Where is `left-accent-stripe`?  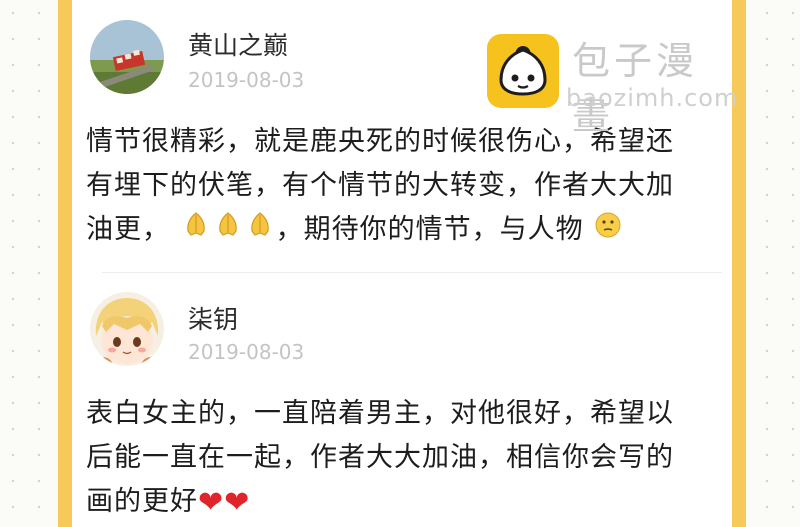 left-accent-stripe is located at coordinates (65, 263).